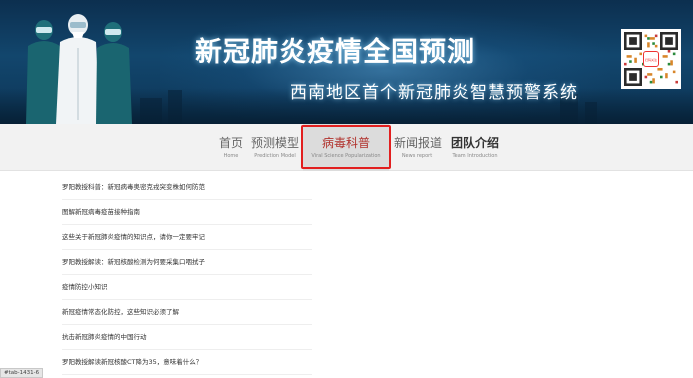  I want to click on article-link: 这些关于新冠肺炎疫情的知识点，请你一定要牢记, so click(187, 237).